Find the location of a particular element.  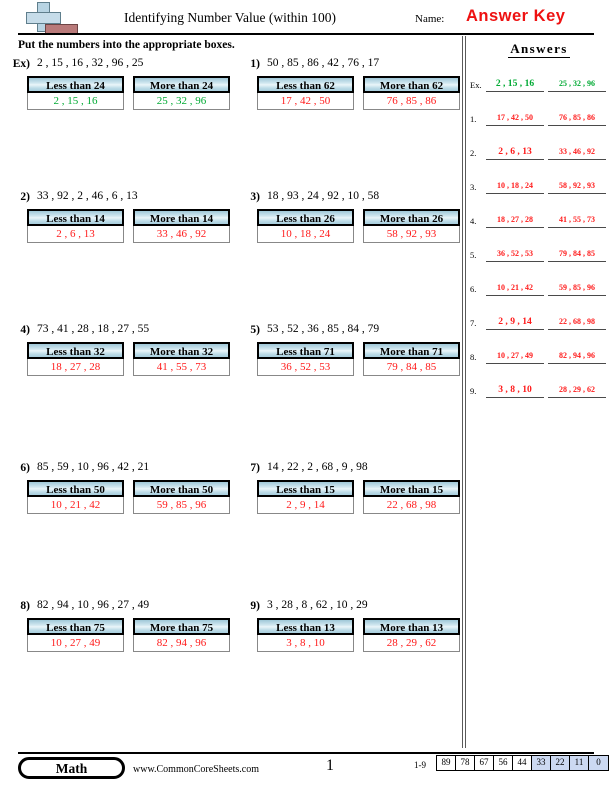

answer-key-label: 8. is located at coordinates (473, 357).